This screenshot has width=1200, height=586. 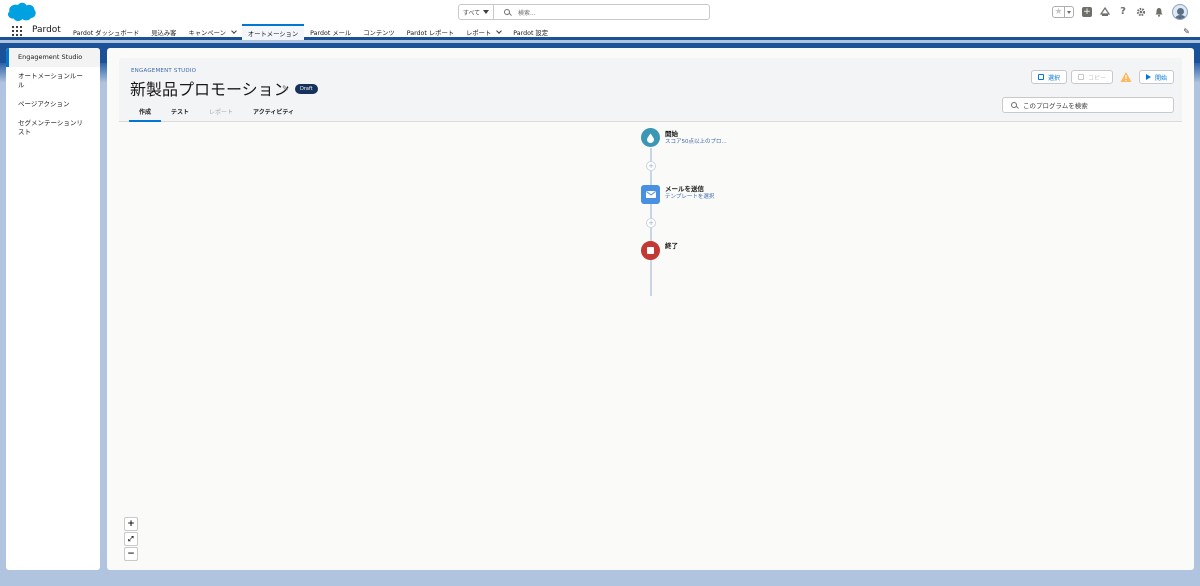 I want to click on nav-tab-pardot-dashboard: Pardot ダッシュボード, so click(x=106, y=32).